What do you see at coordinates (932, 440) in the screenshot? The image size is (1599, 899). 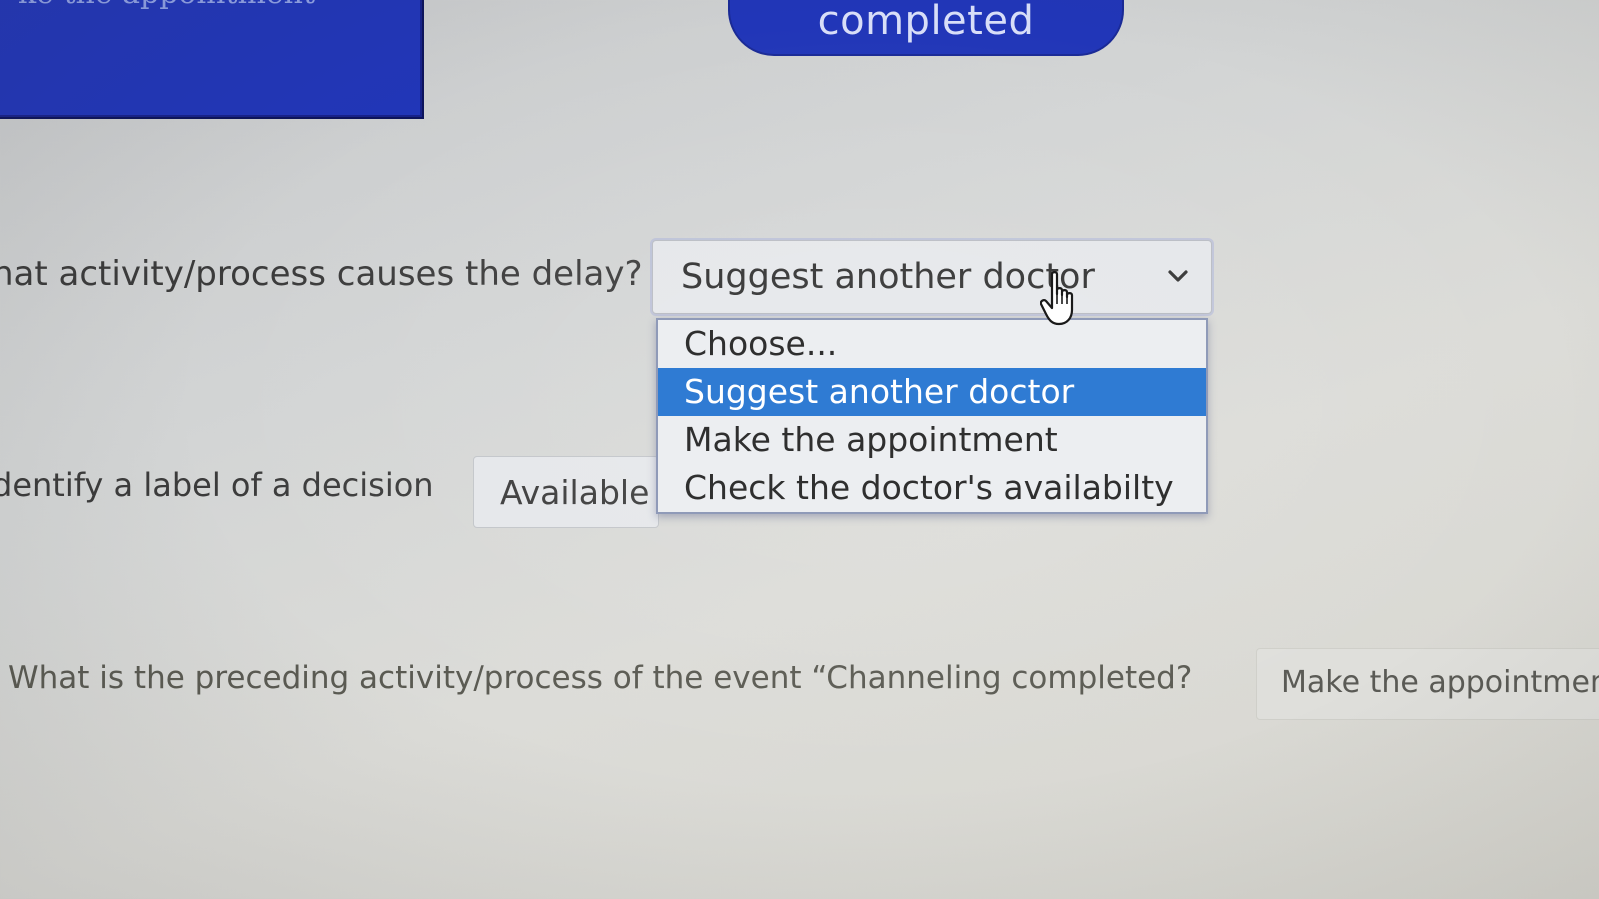 I see `option-make-the-appointment: Make the appointment` at bounding box center [932, 440].